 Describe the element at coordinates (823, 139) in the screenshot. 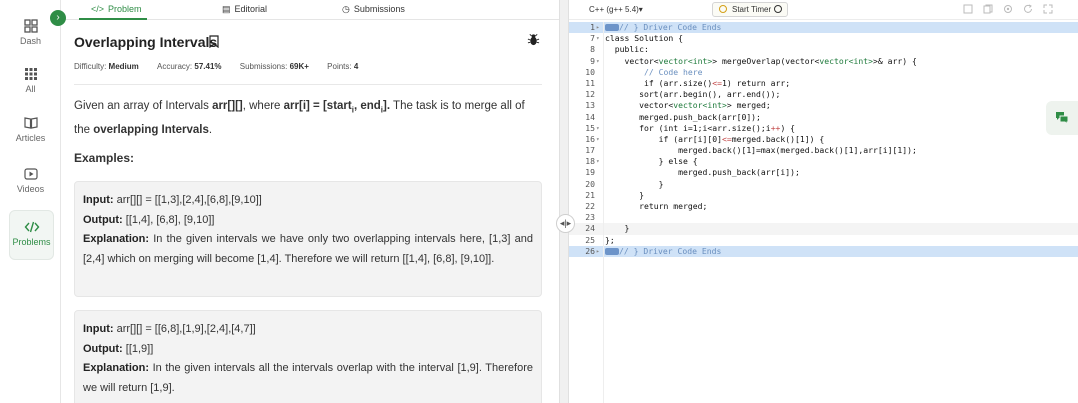

I see `code-line: 16 ▾ if (arr[i][0]<=merged.back()[1]) {` at that location.